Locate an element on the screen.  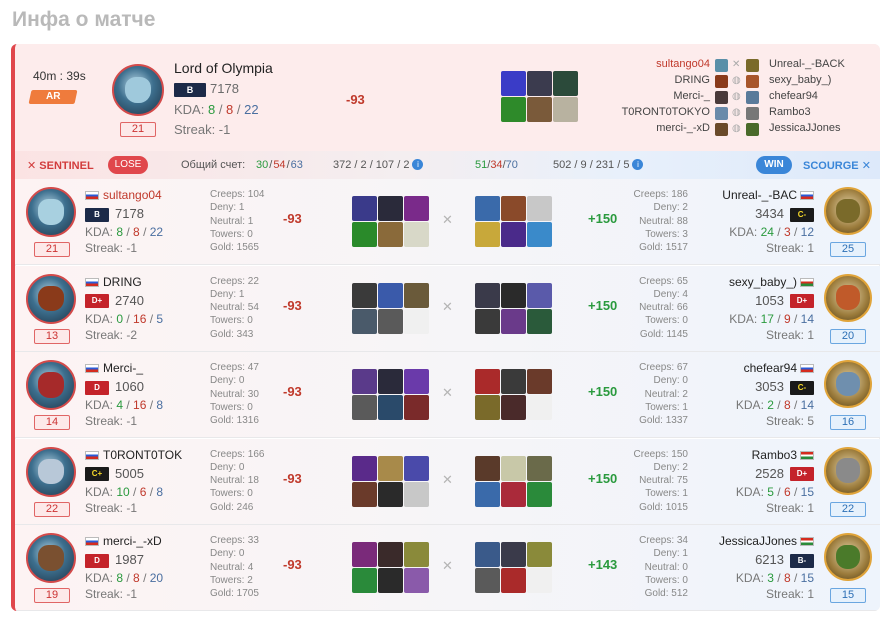
roster-player: Merci-_ is located at coordinates (660, 96).